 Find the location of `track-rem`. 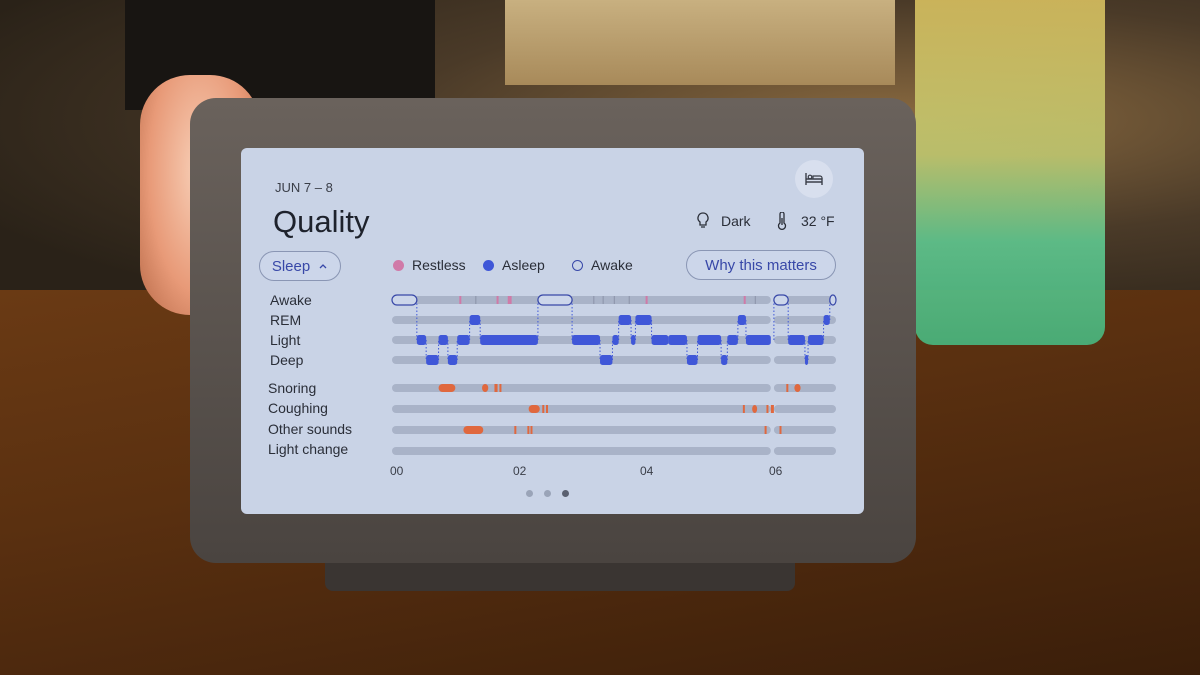

track-rem is located at coordinates (581, 320).